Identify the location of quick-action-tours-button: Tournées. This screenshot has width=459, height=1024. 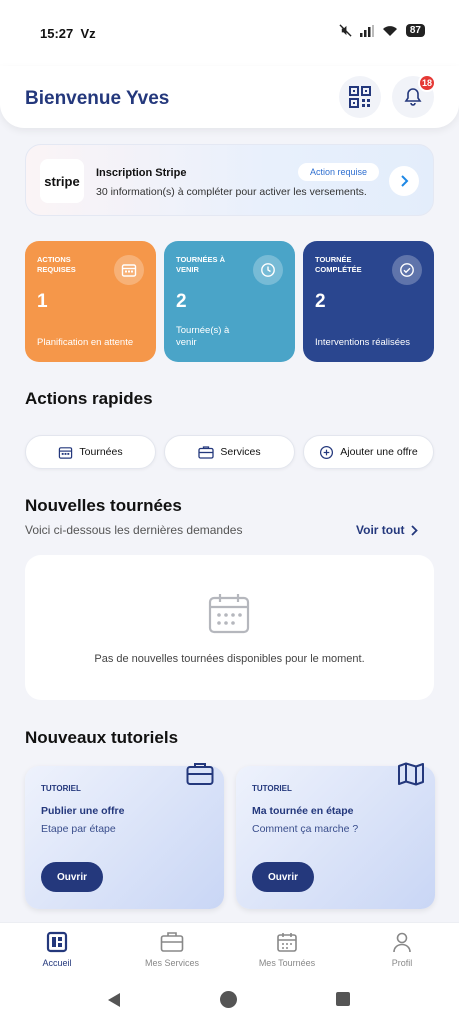
(90, 452).